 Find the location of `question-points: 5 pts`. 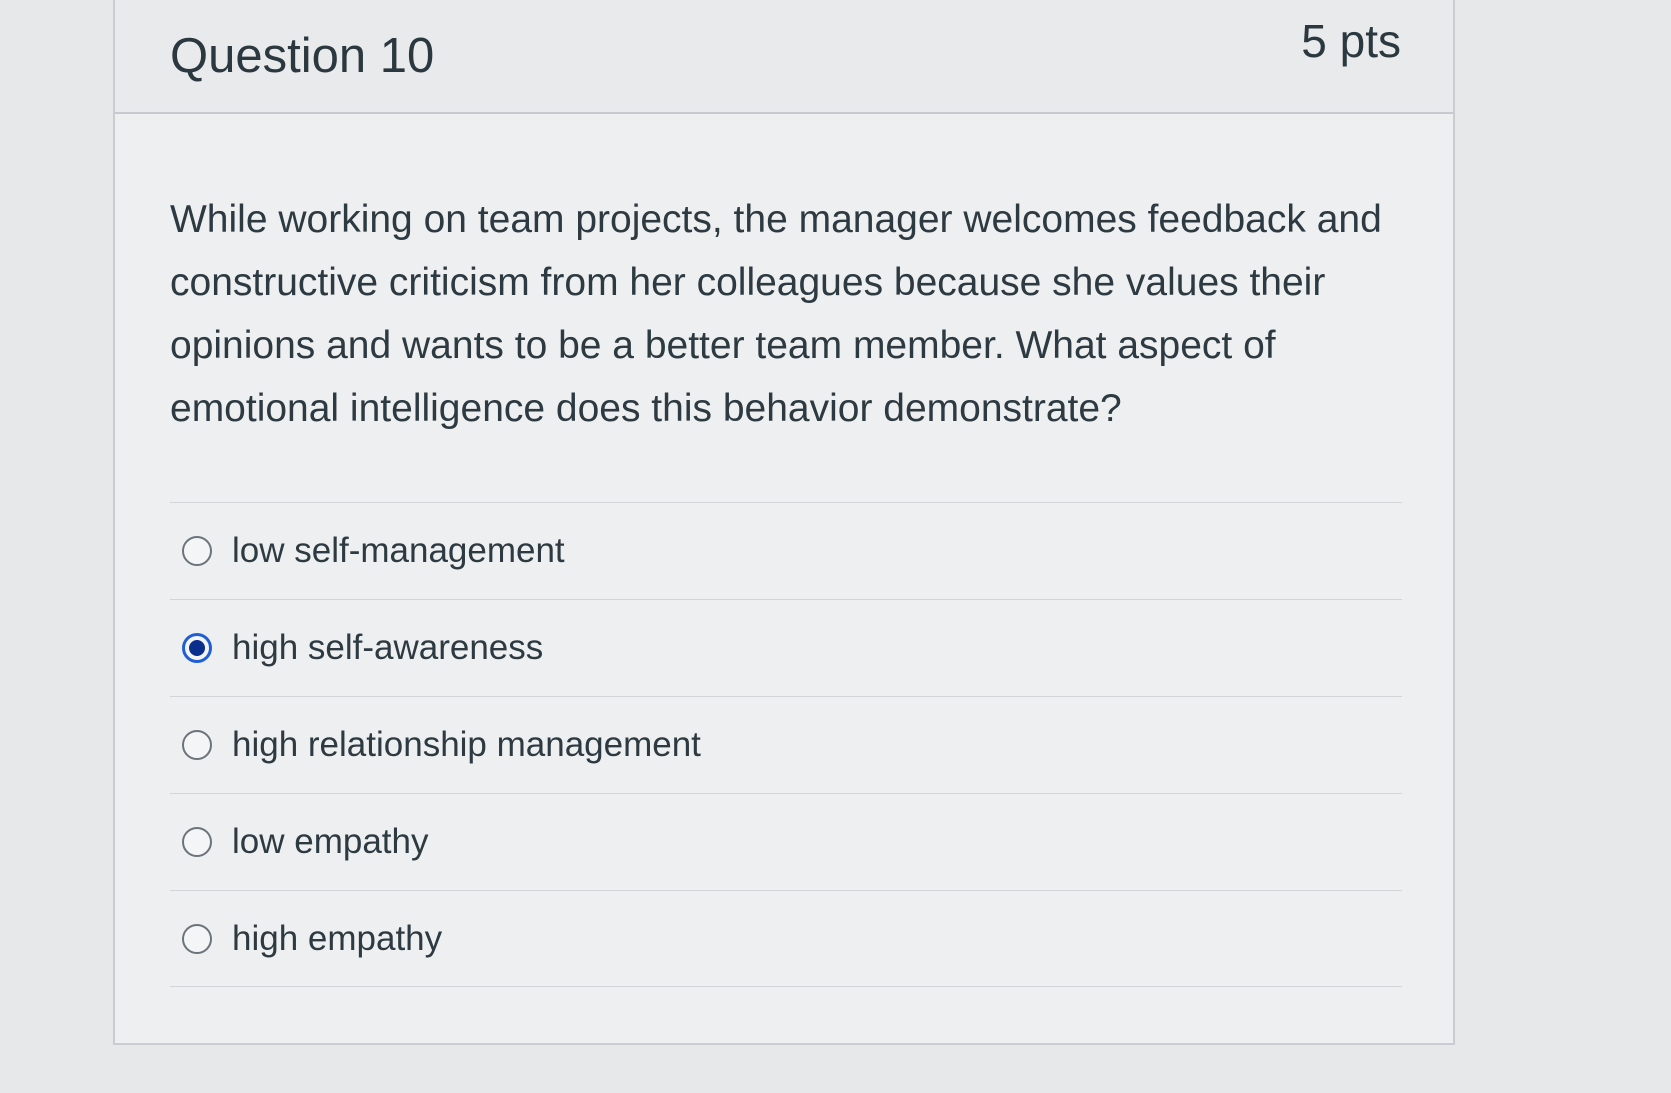

question-points: 5 pts is located at coordinates (1351, 41).